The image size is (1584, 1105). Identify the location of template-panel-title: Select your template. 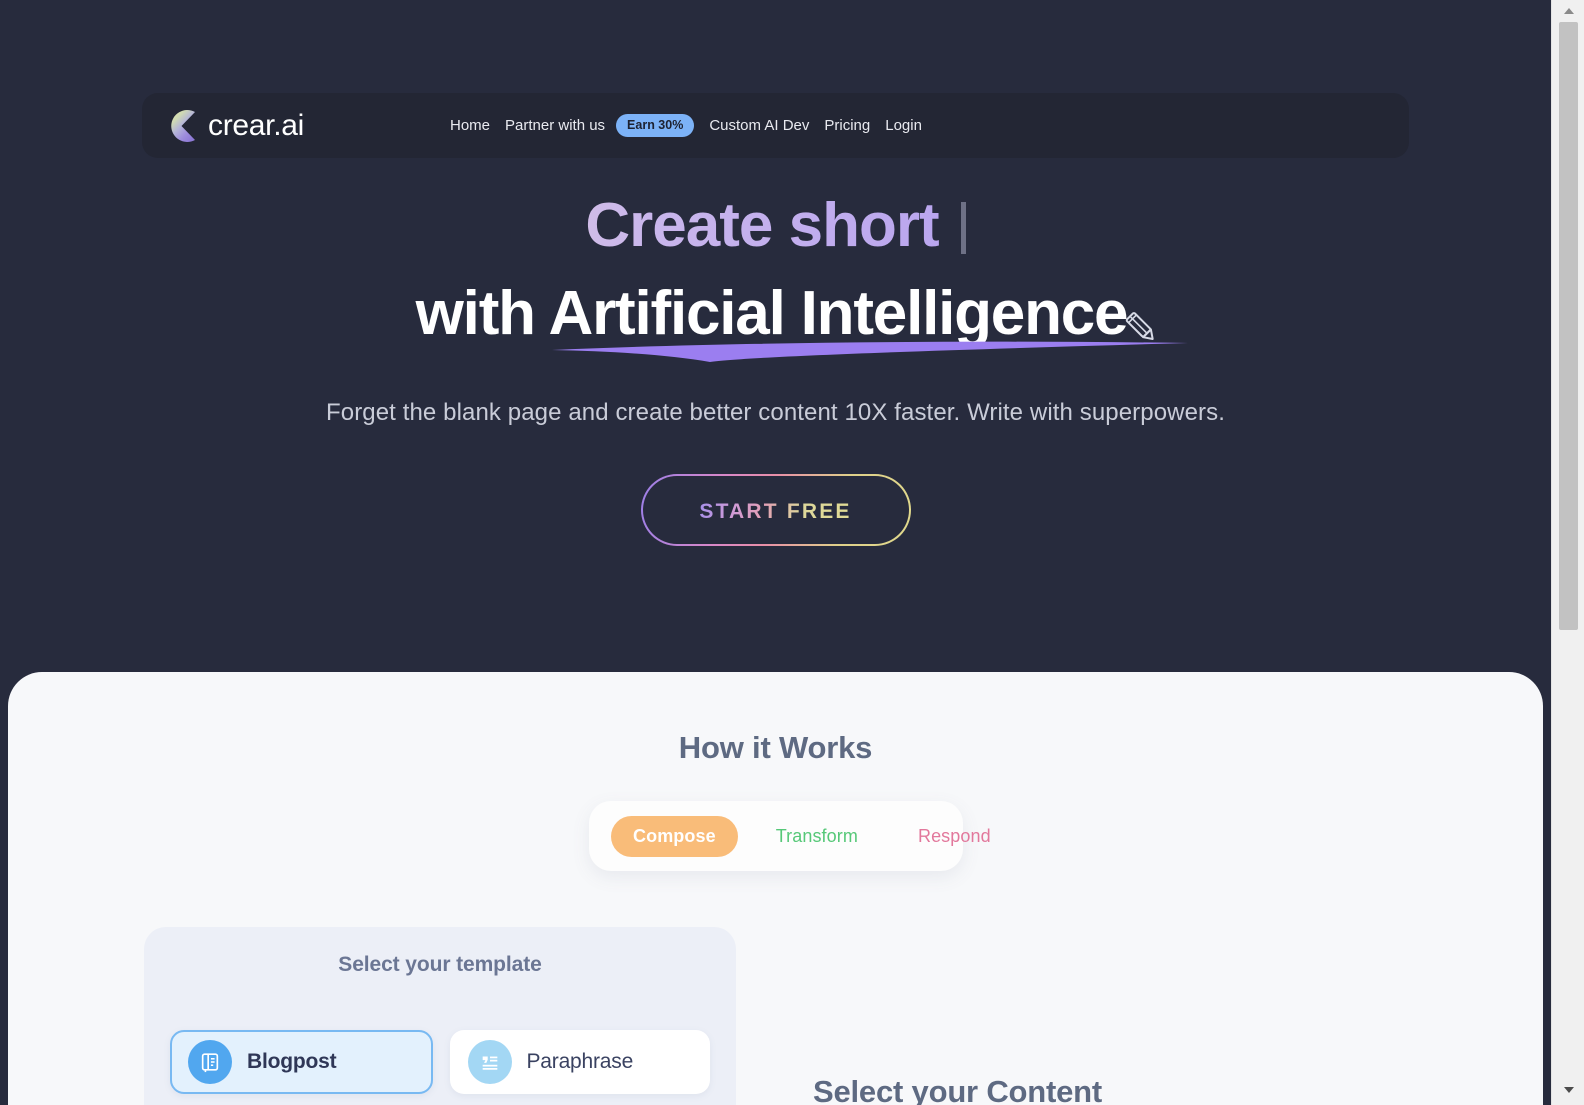
(440, 964).